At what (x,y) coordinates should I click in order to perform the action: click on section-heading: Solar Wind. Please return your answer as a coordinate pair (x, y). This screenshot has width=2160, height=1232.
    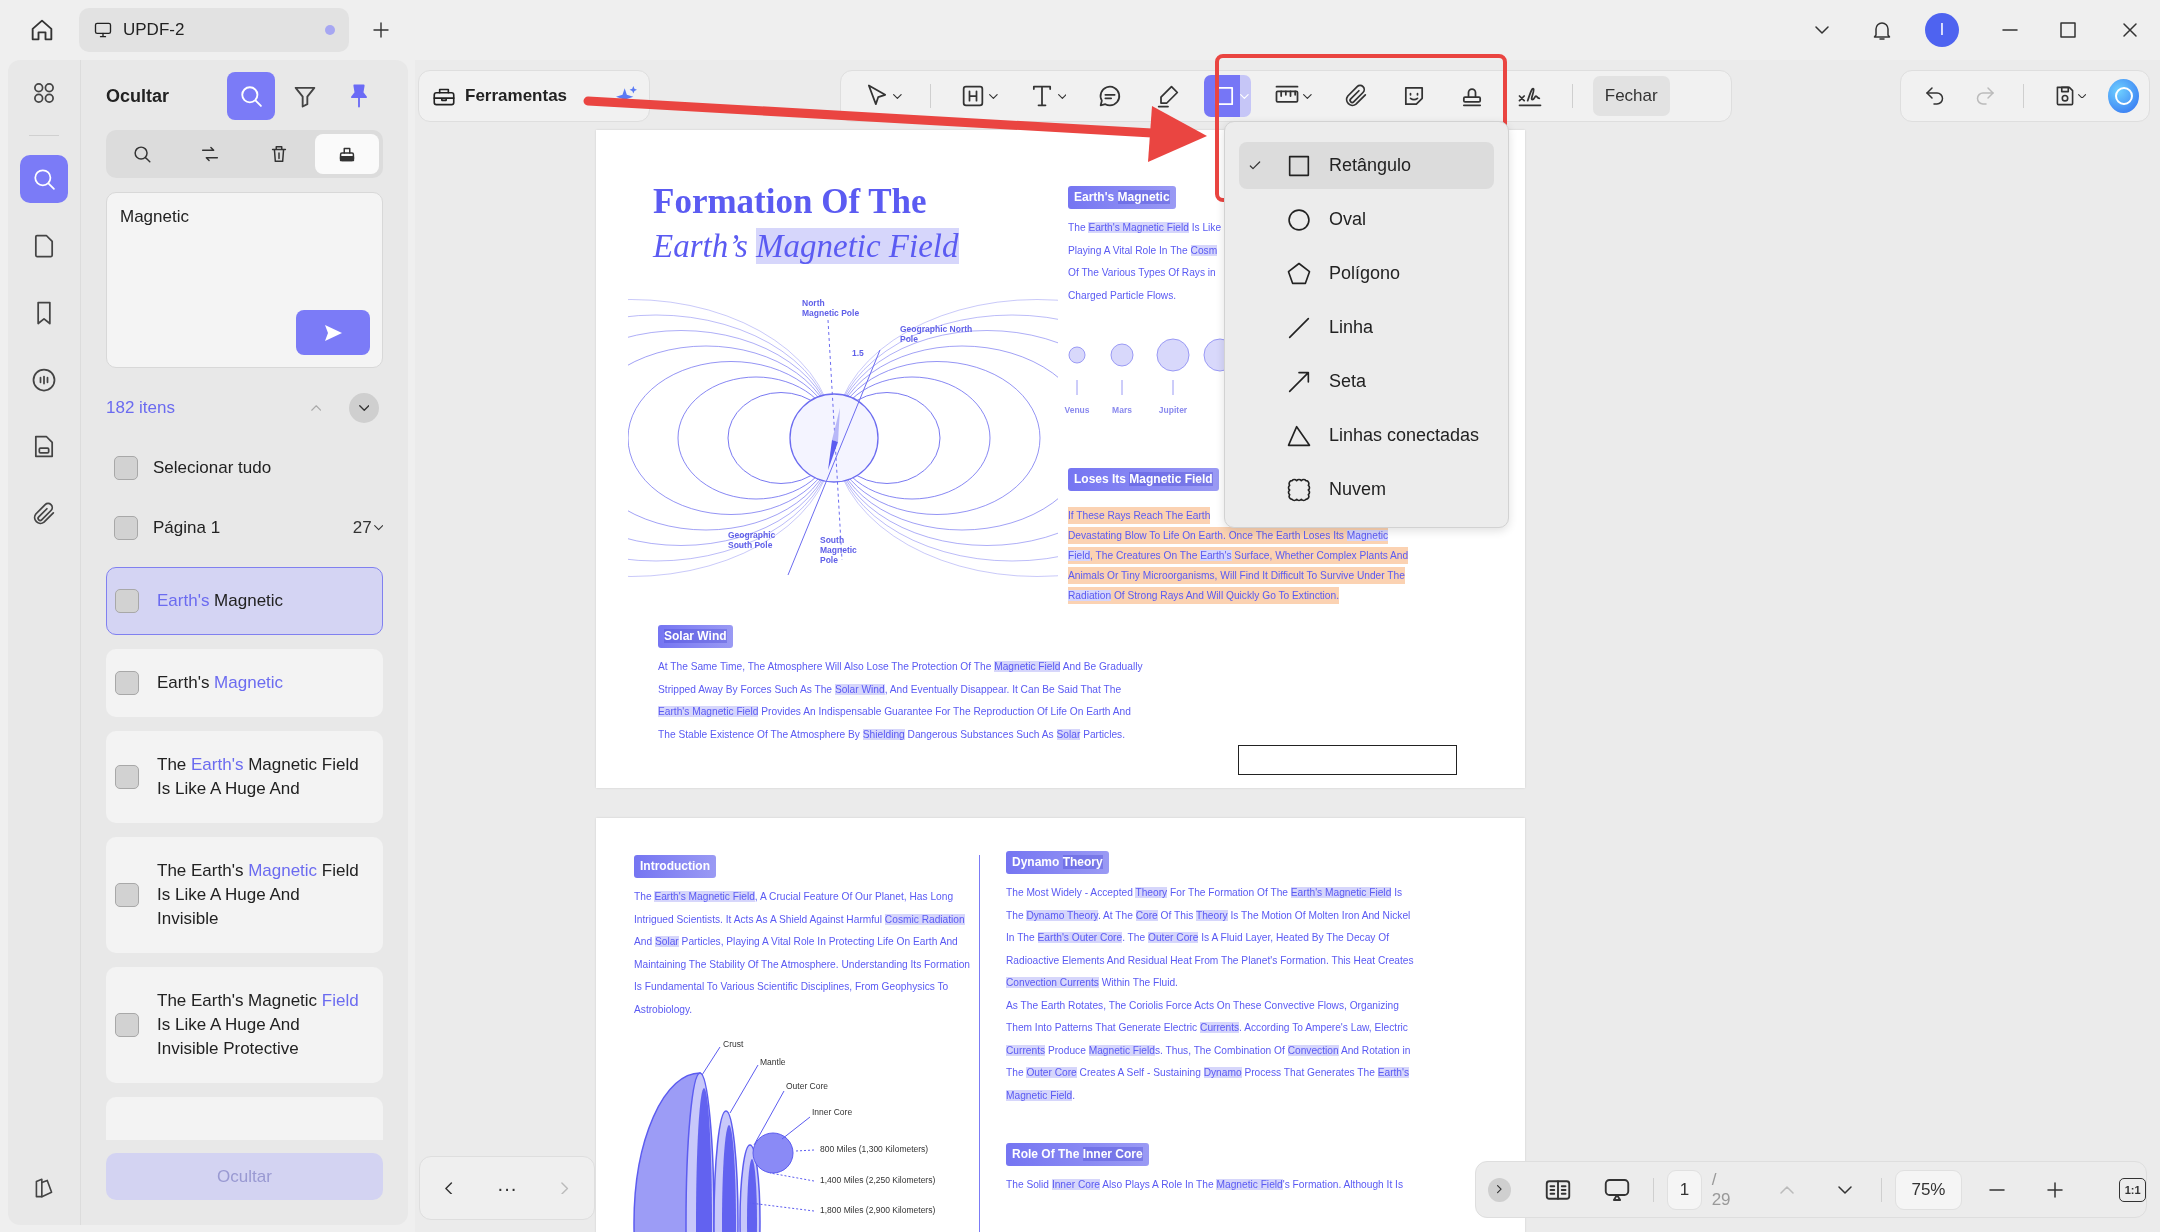
    Looking at the image, I should click on (695, 636).